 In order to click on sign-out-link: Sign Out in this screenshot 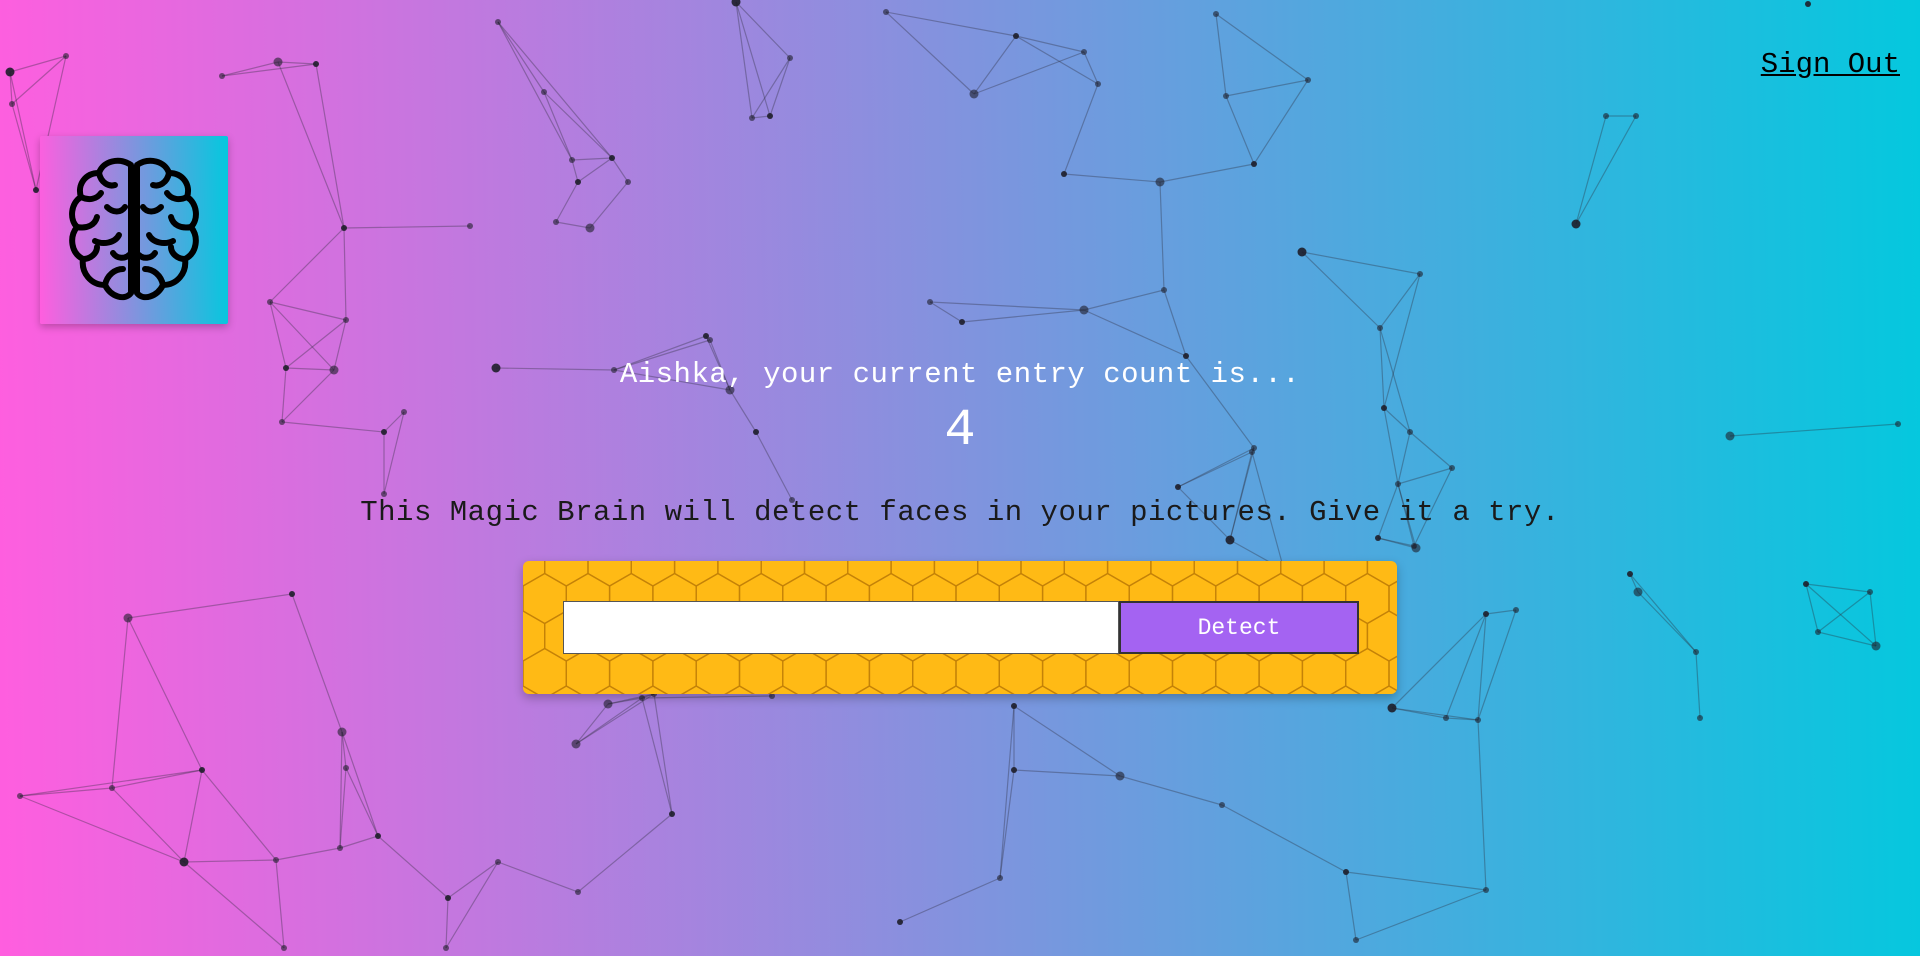, I will do `click(1830, 64)`.